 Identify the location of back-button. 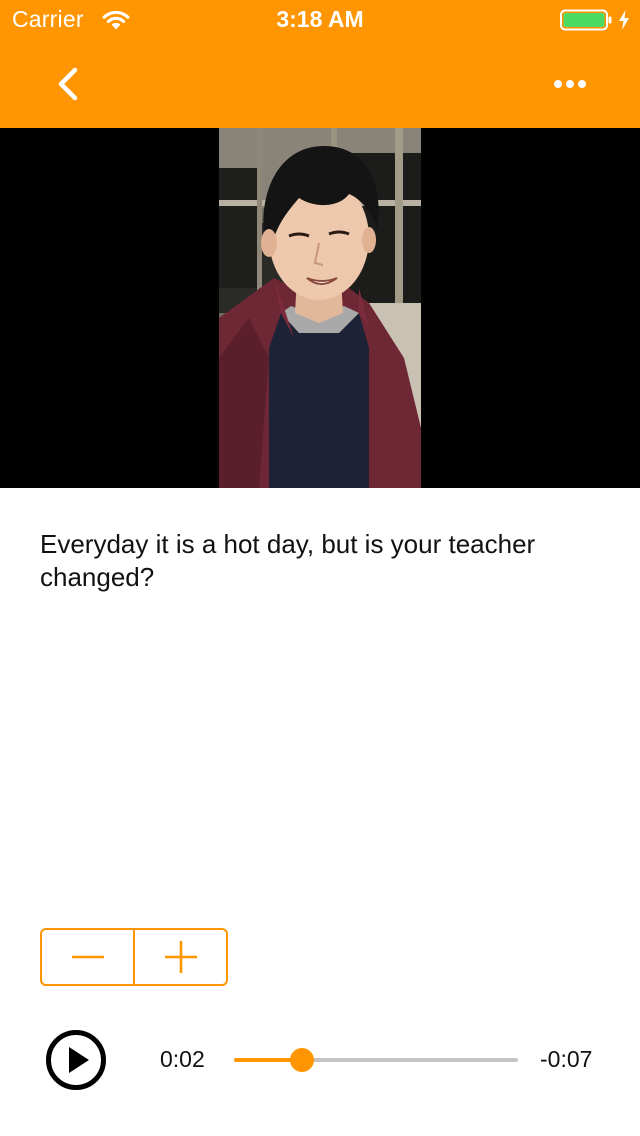
(68, 84).